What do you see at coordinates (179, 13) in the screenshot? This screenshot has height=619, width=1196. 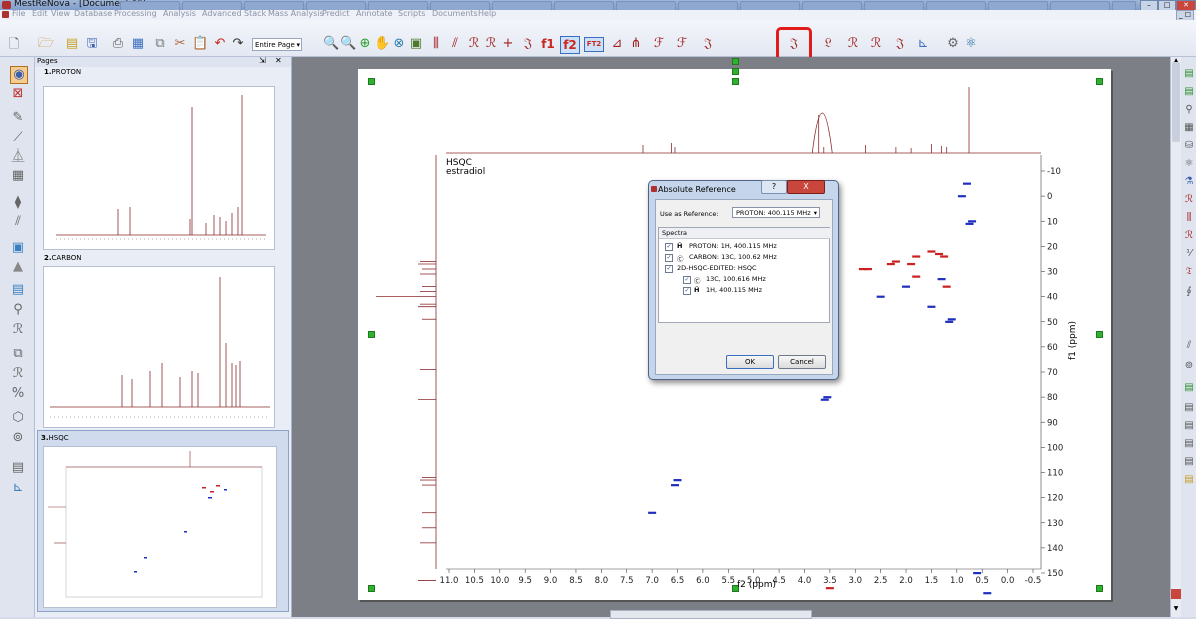 I see `menu-analysis: Analysis` at bounding box center [179, 13].